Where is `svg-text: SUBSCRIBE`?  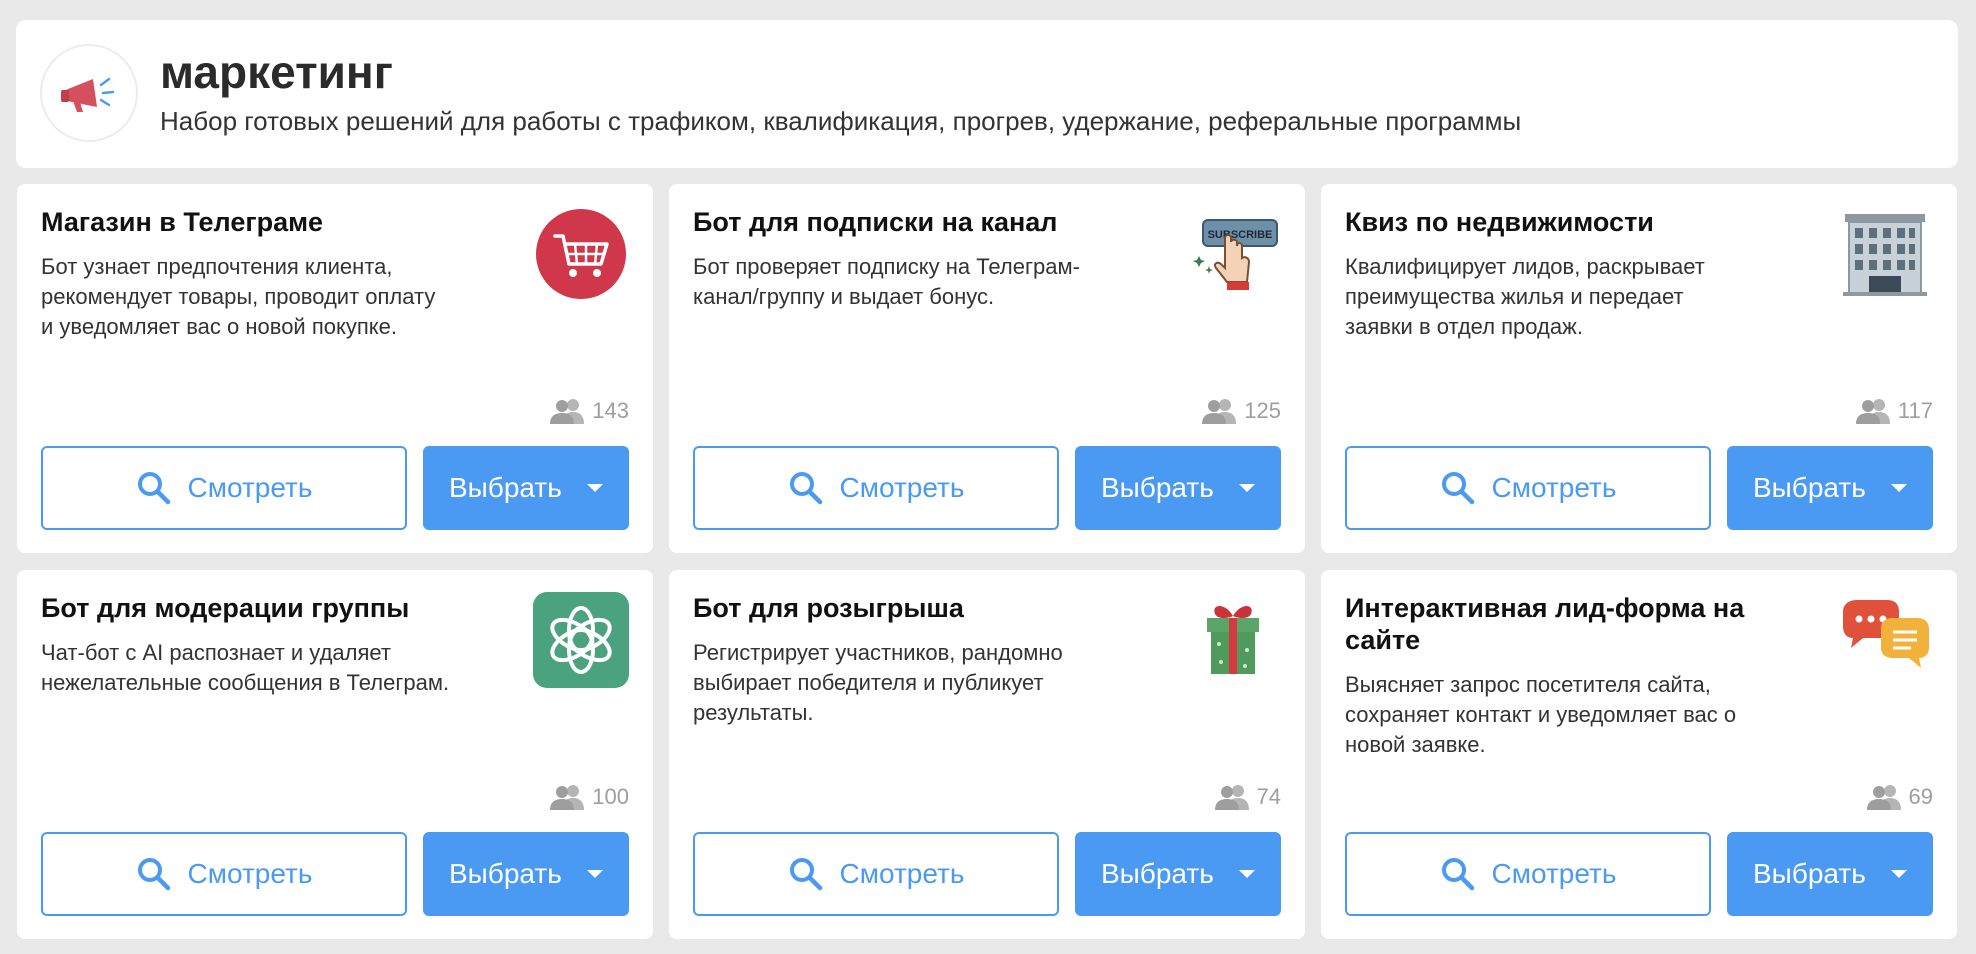
svg-text: SUBSCRIBE is located at coordinates (1240, 235).